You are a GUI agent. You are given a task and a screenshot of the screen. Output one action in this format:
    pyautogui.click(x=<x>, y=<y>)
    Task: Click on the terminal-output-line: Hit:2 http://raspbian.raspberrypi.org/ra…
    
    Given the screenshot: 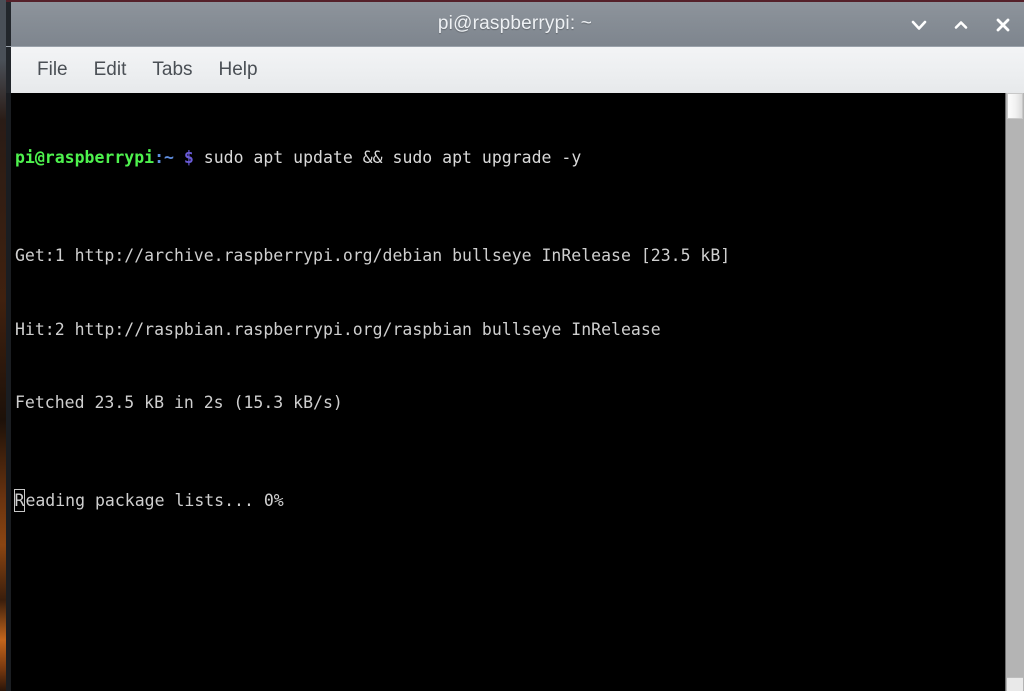 What is the action you would take?
    pyautogui.click(x=338, y=329)
    